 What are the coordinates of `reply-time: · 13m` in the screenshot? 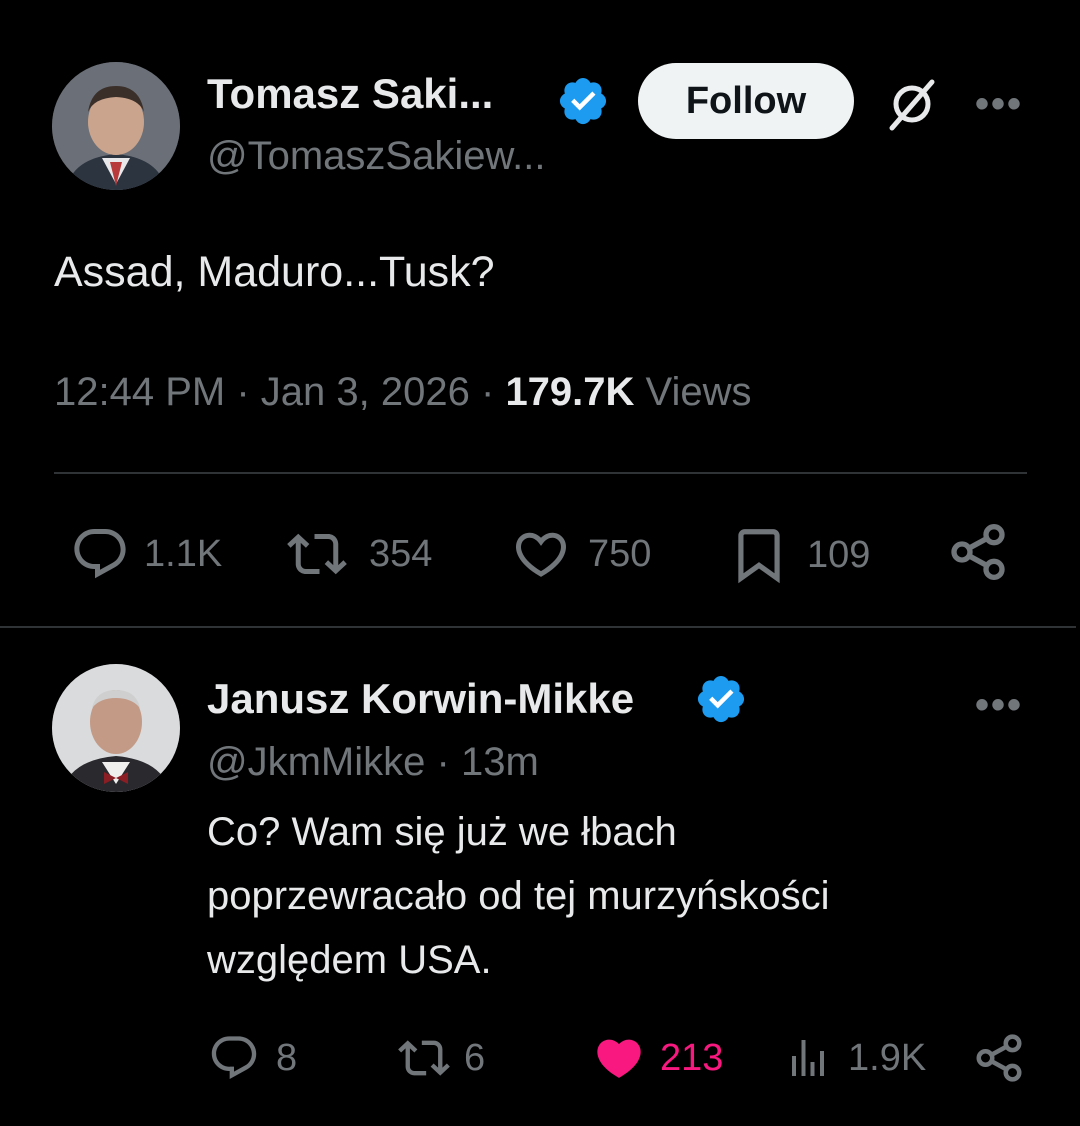 It's located at (488, 762).